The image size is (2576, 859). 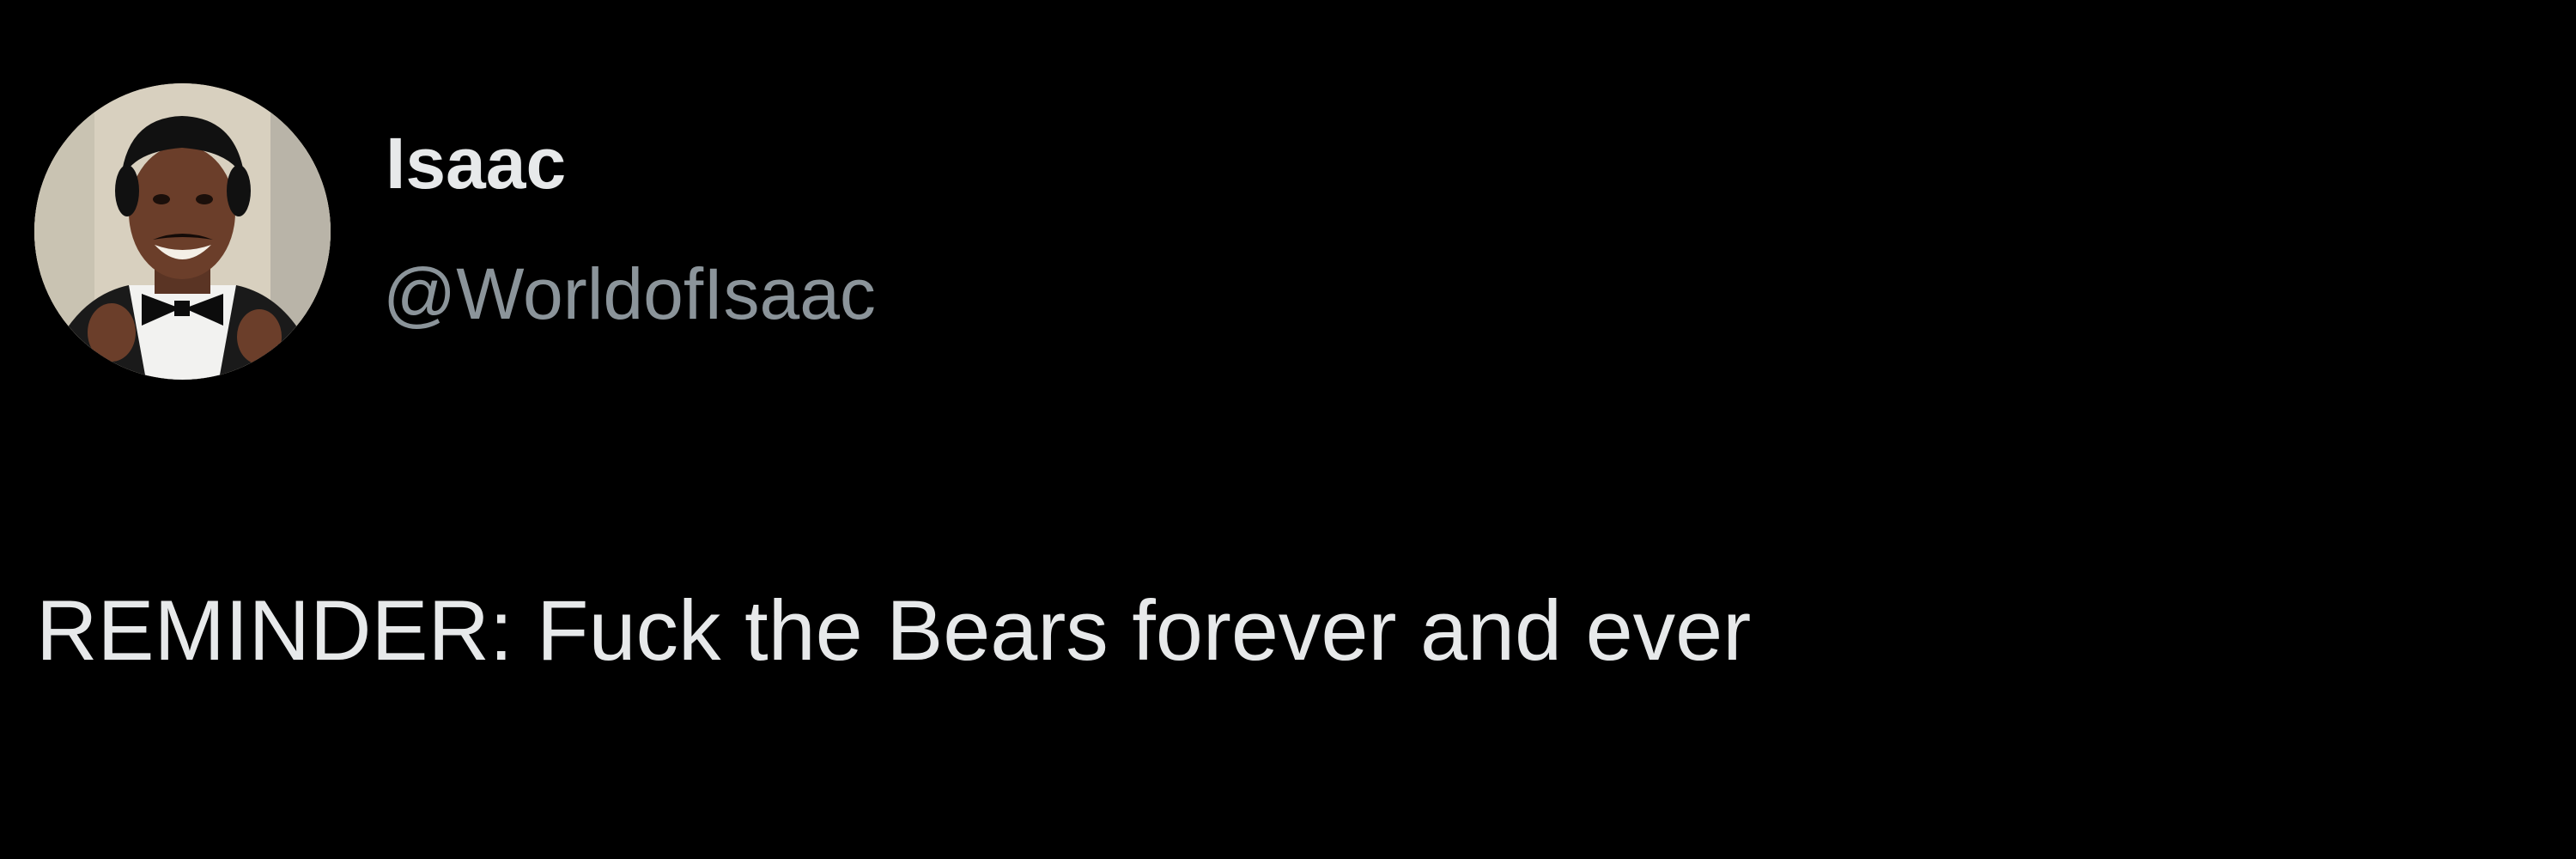 I want to click on profile-photo-icon, so click(x=182, y=231).